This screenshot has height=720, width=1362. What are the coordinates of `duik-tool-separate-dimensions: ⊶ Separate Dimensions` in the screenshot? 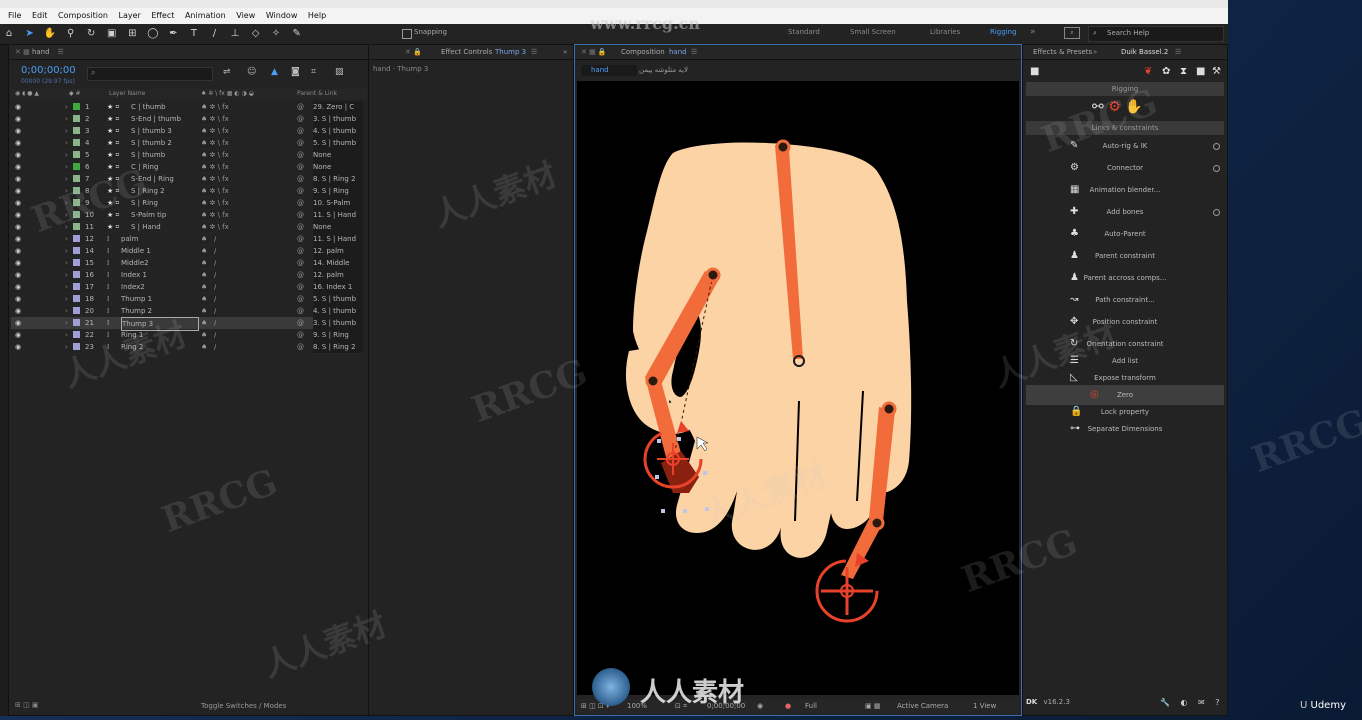 It's located at (1125, 429).